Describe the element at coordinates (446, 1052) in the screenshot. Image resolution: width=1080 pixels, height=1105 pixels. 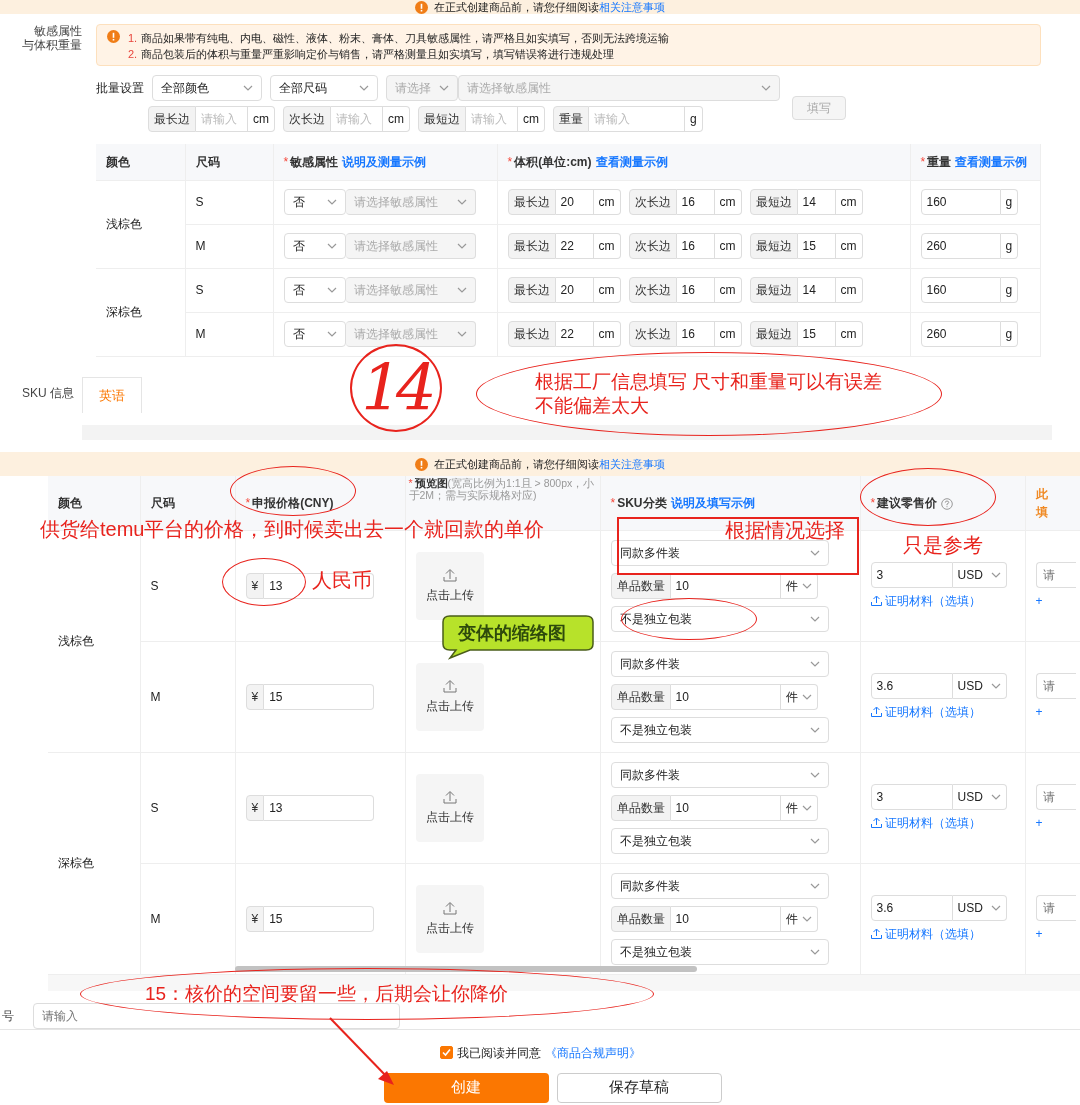
I see `checkbox` at that location.